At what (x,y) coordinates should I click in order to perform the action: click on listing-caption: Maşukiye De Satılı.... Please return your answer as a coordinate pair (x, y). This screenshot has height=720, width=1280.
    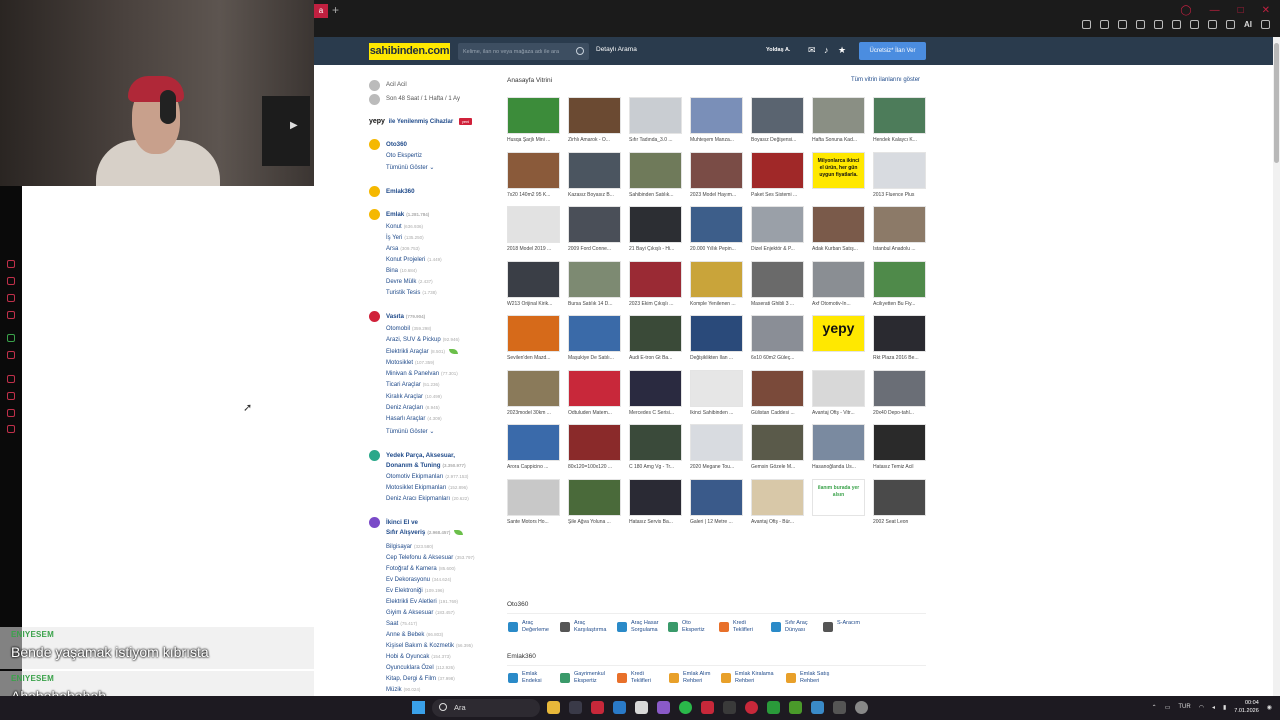
    Looking at the image, I should click on (596, 358).